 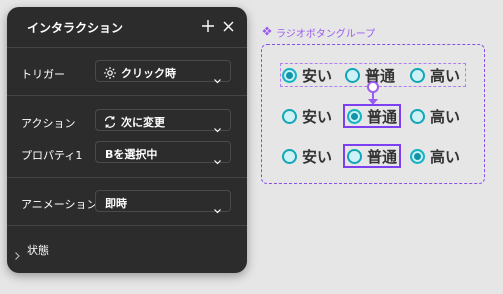 What do you see at coordinates (131, 154) in the screenshot?
I see `property-value: Bを選択中` at bounding box center [131, 154].